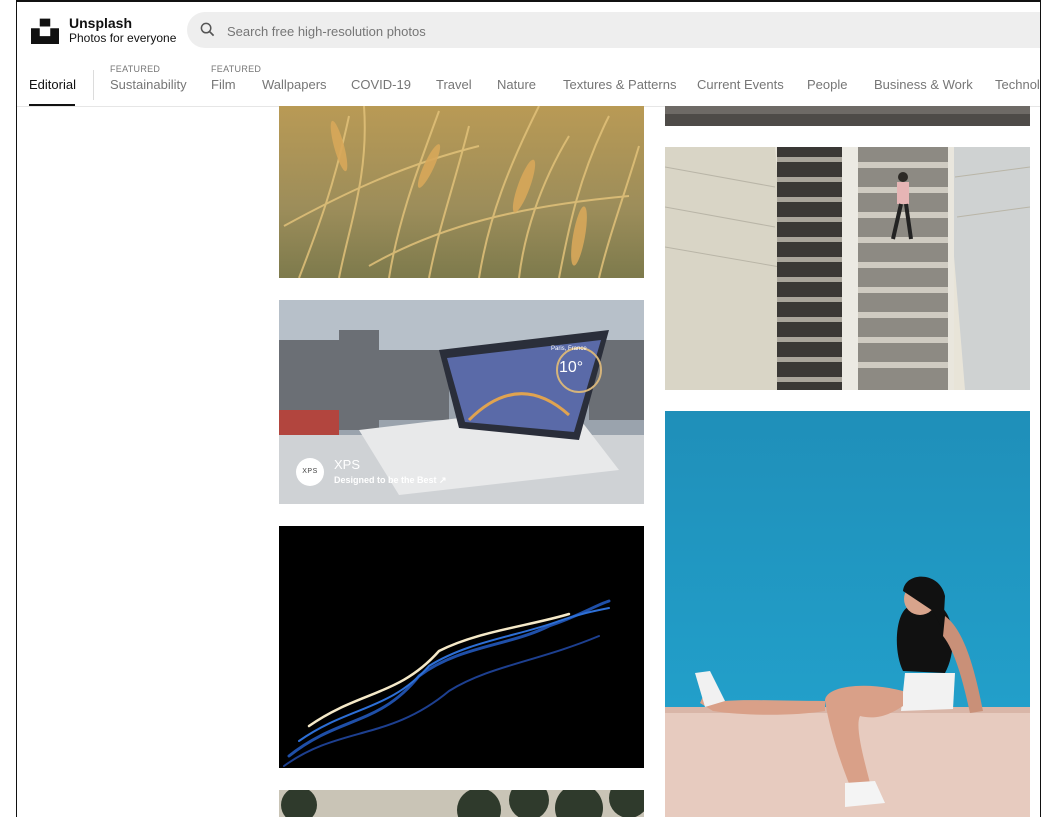 The height and width of the screenshot is (817, 1051). What do you see at coordinates (45, 30) in the screenshot?
I see `unsplash-logo-icon` at bounding box center [45, 30].